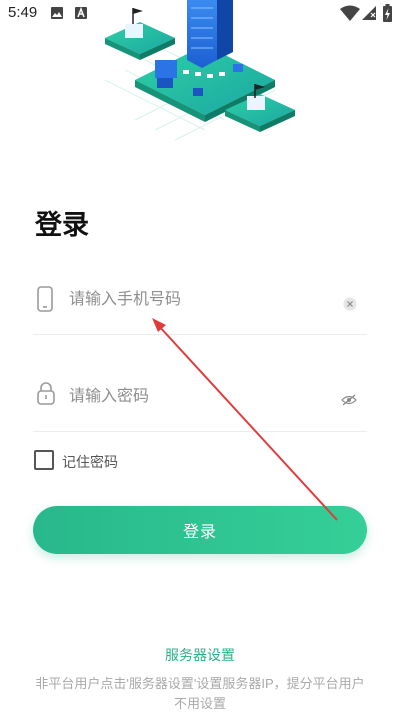  Describe the element at coordinates (62, 225) in the screenshot. I see `login-title: 登录` at that location.